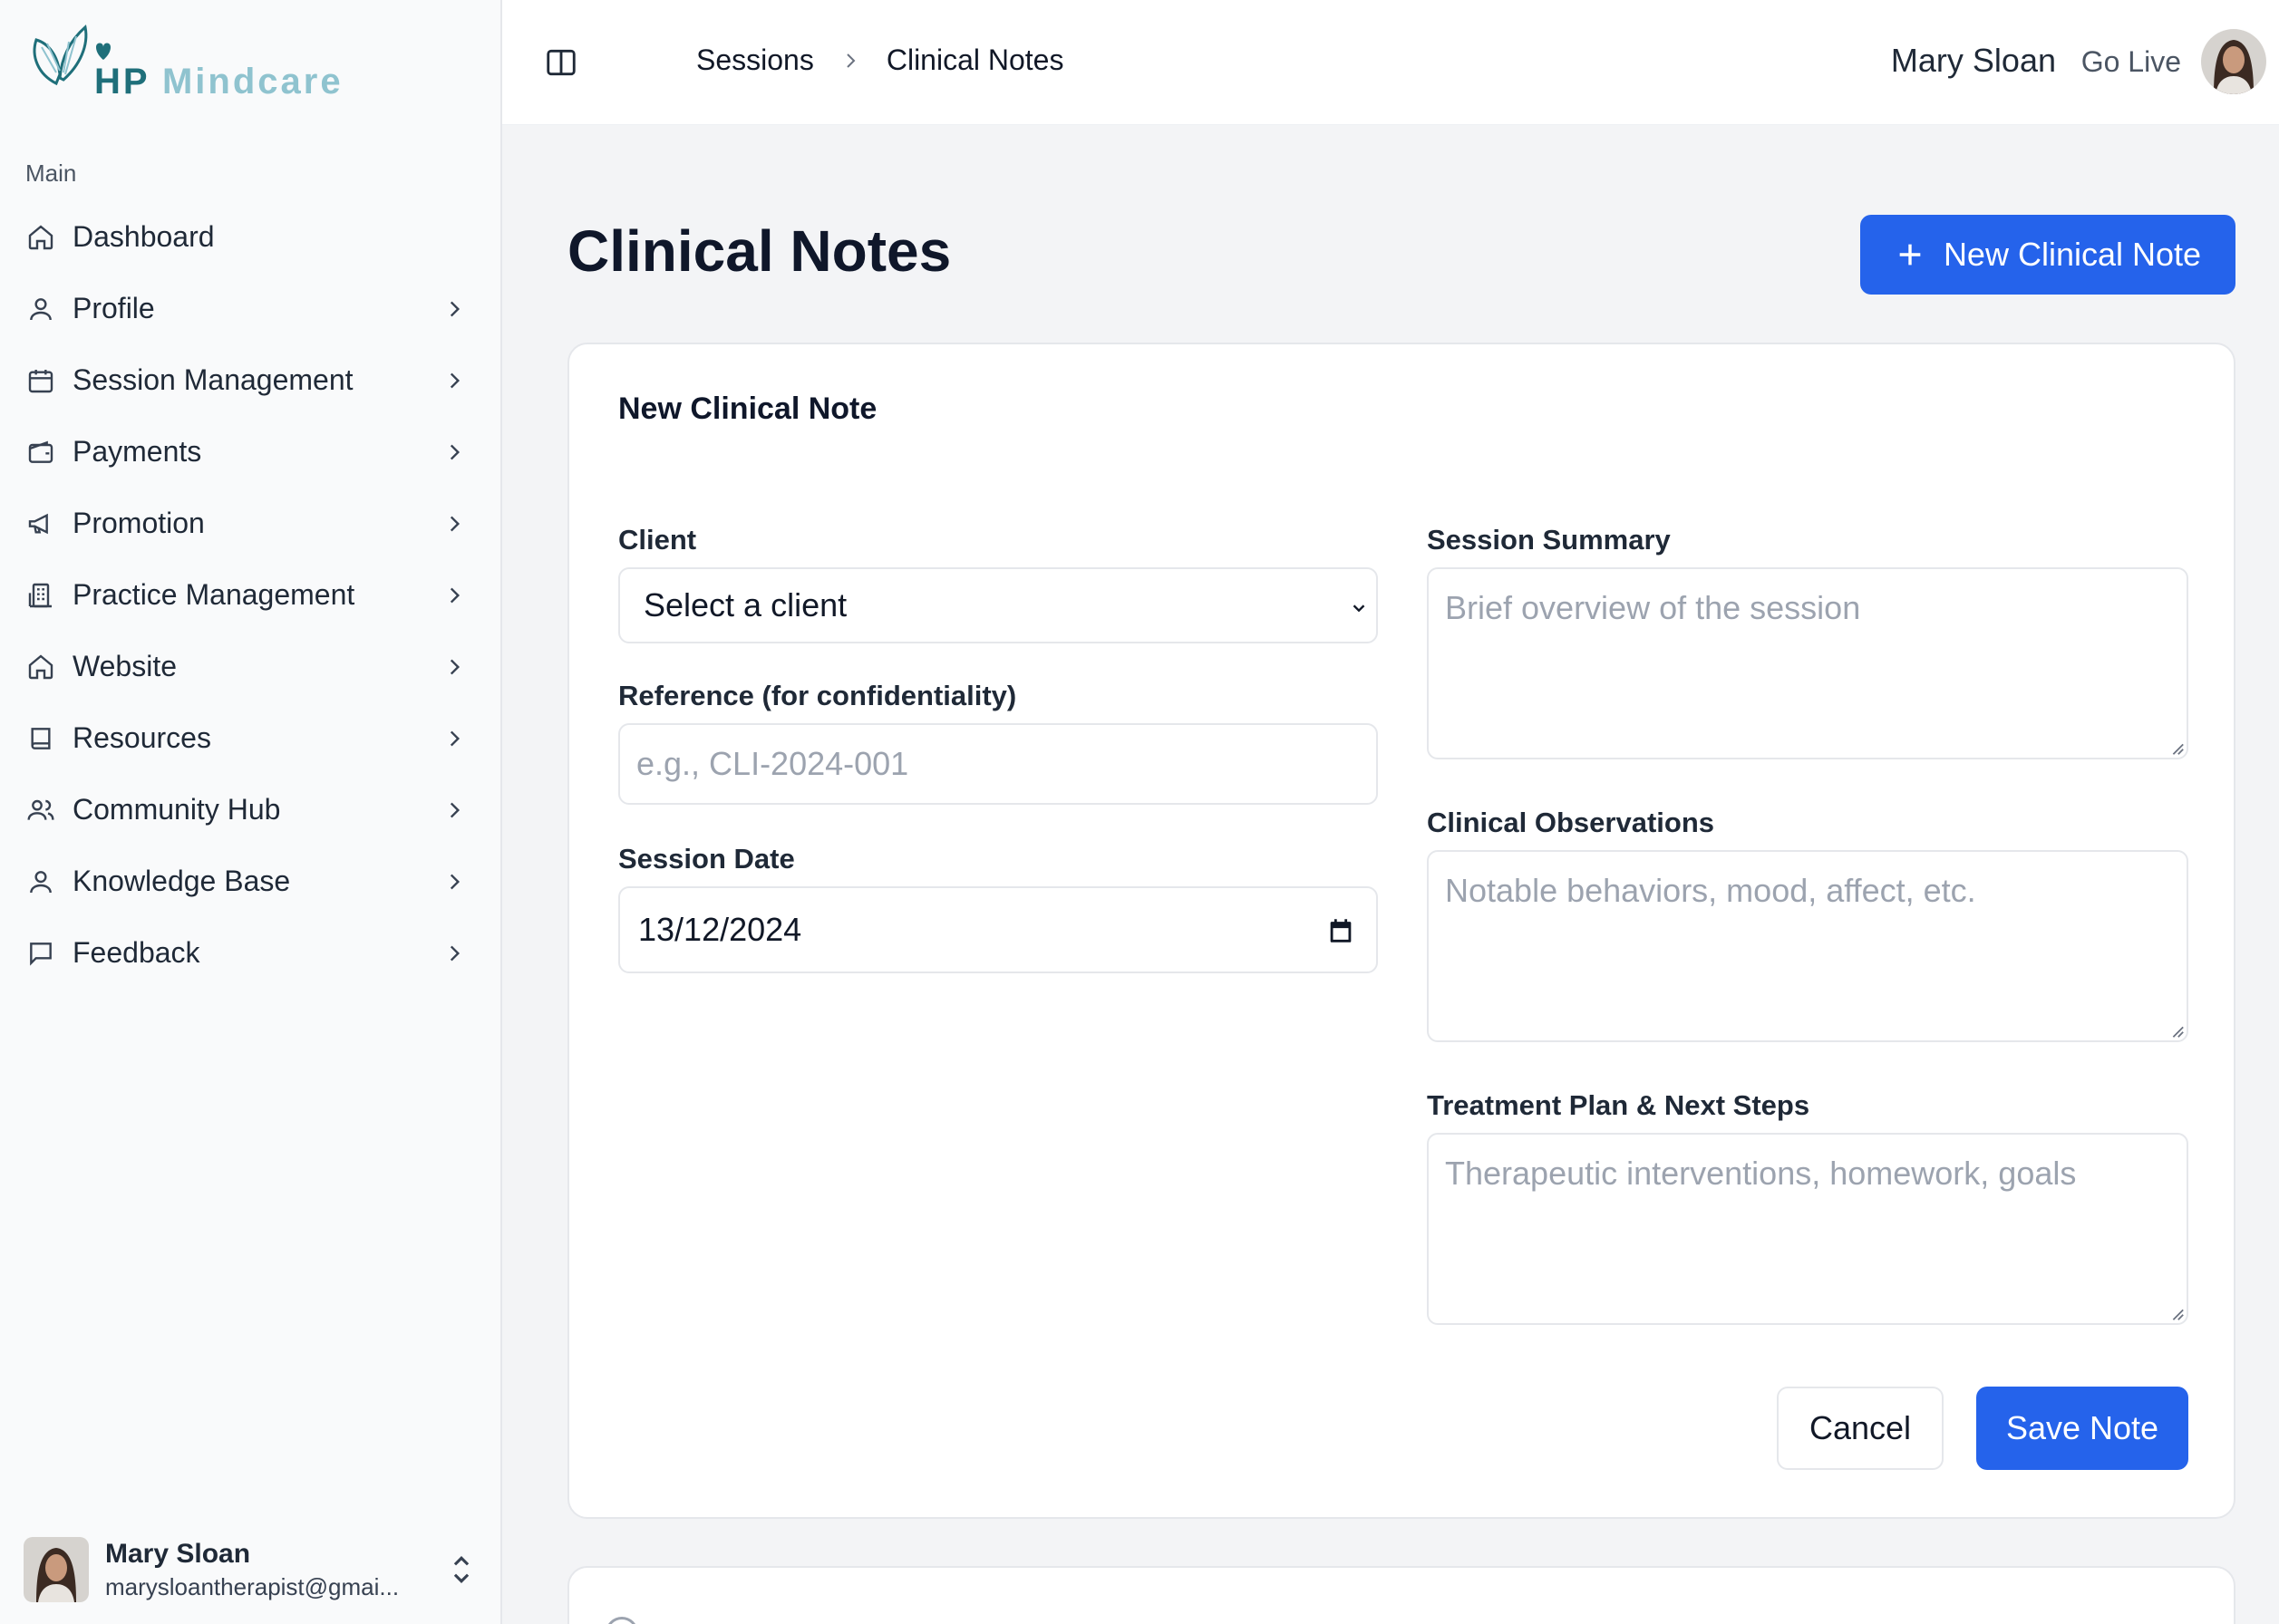 Image resolution: width=2279 pixels, height=1624 pixels. What do you see at coordinates (136, 952) in the screenshot?
I see `sidebar-item-label: Feedback` at bounding box center [136, 952].